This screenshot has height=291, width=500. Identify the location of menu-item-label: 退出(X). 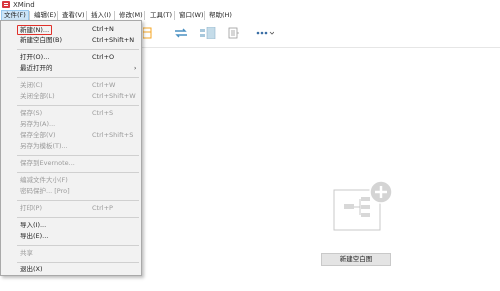
(31, 269).